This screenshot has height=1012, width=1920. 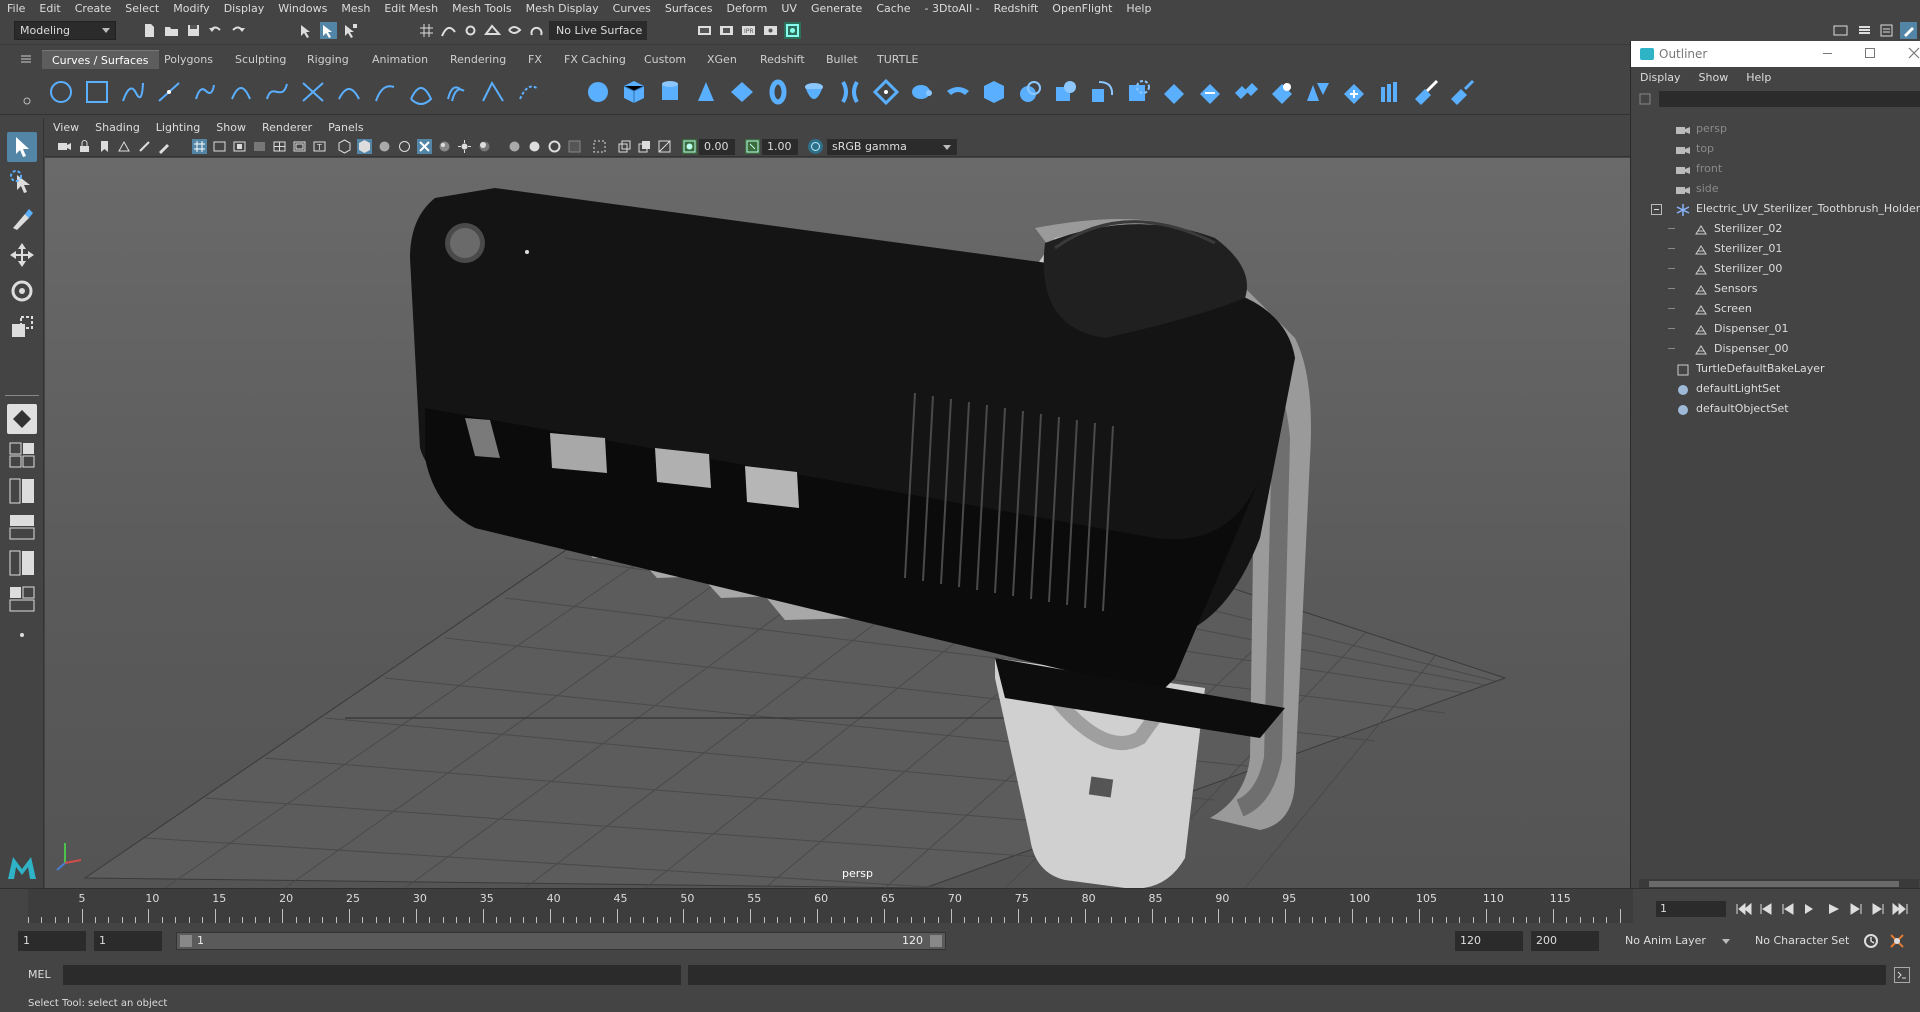 I want to click on nurbs-plane-icon, so click(x=742, y=92).